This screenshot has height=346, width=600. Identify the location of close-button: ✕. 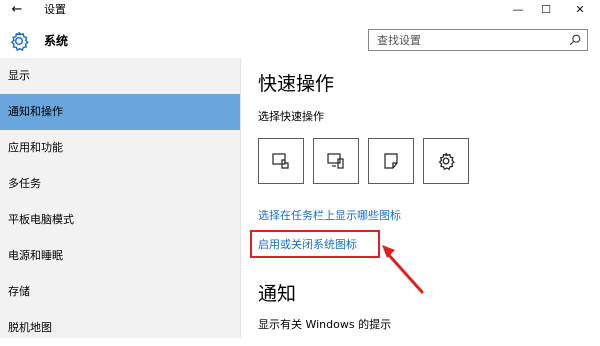
(580, 10).